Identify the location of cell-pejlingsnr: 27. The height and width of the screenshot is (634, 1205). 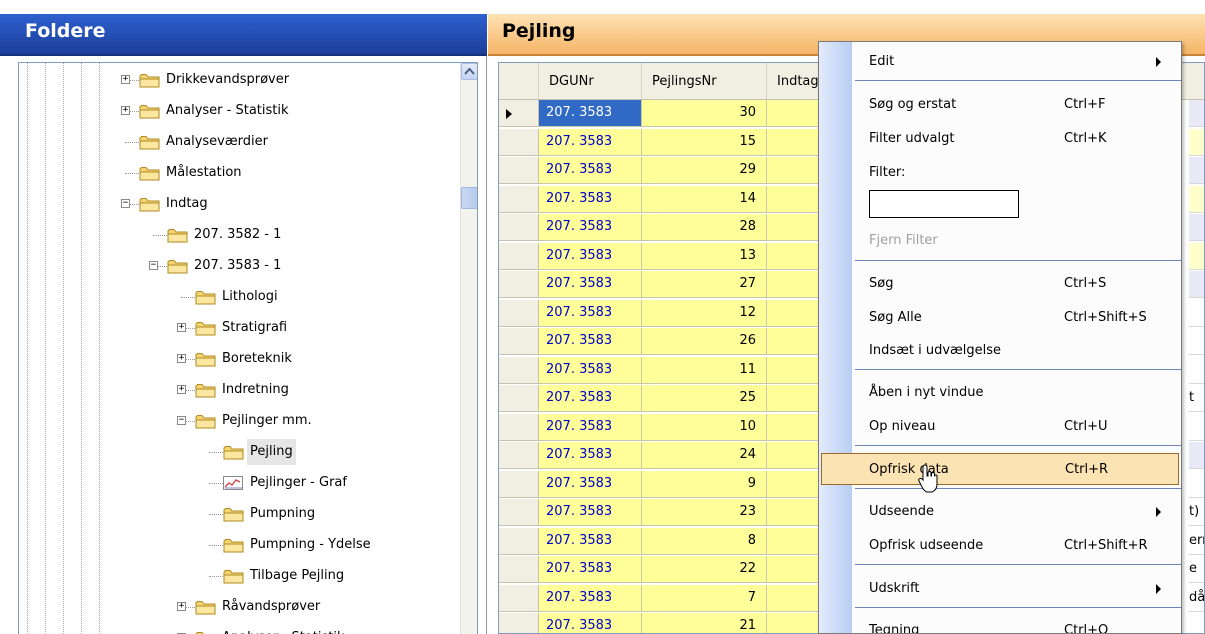
(704, 284).